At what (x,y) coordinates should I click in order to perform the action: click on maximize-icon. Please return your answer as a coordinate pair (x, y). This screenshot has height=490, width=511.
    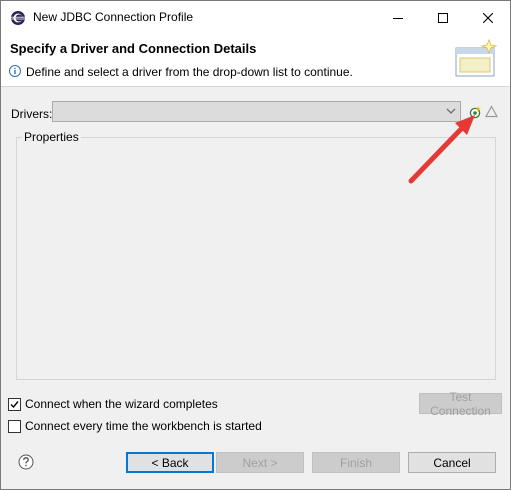
    Looking at the image, I should click on (442, 17).